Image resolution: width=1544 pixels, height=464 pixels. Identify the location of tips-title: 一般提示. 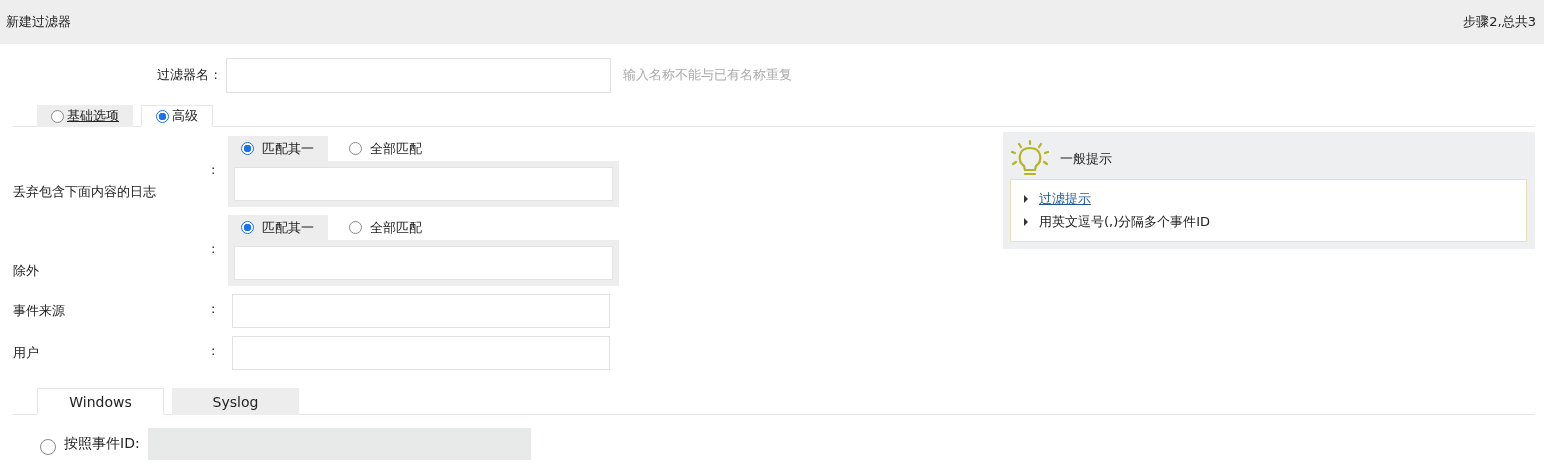
(1086, 158).